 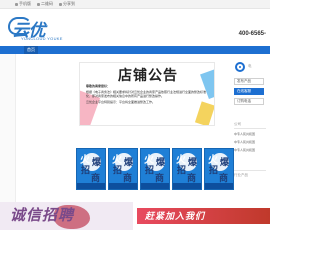 What do you see at coordinates (135, 245) in the screenshot?
I see `page-footer-space` at bounding box center [135, 245].